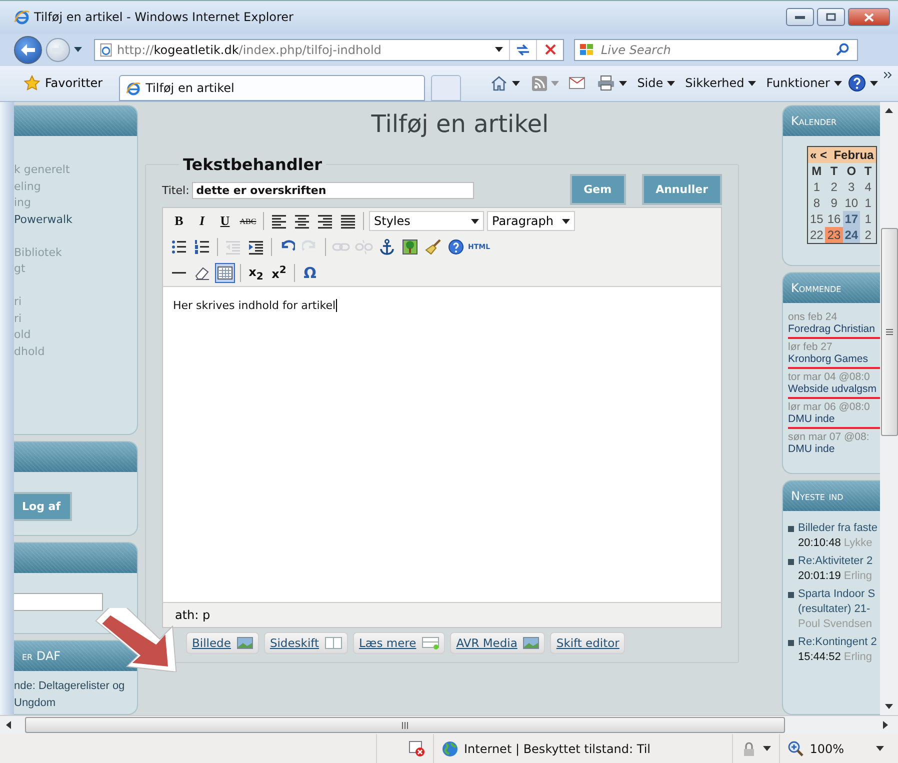  Describe the element at coordinates (202, 247) in the screenshot. I see `numbered-list-icon` at that location.